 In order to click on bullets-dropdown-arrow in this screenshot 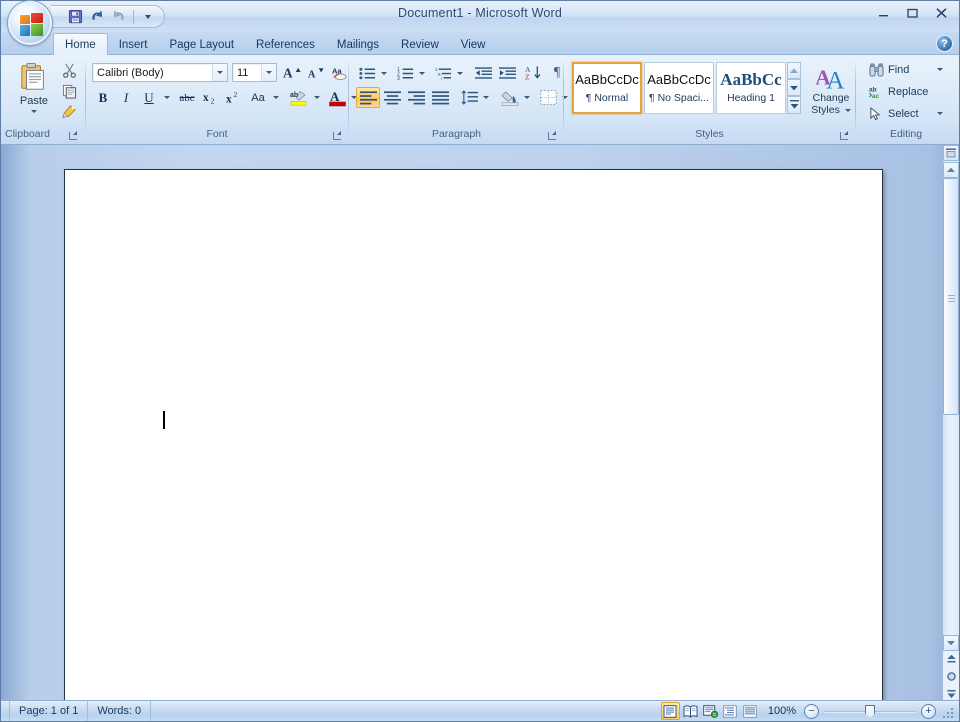, I will do `click(384, 73)`.